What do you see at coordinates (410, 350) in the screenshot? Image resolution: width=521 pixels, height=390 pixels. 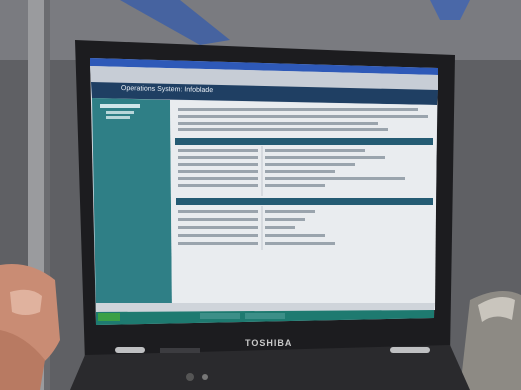 I see `hinge-highlight` at bounding box center [410, 350].